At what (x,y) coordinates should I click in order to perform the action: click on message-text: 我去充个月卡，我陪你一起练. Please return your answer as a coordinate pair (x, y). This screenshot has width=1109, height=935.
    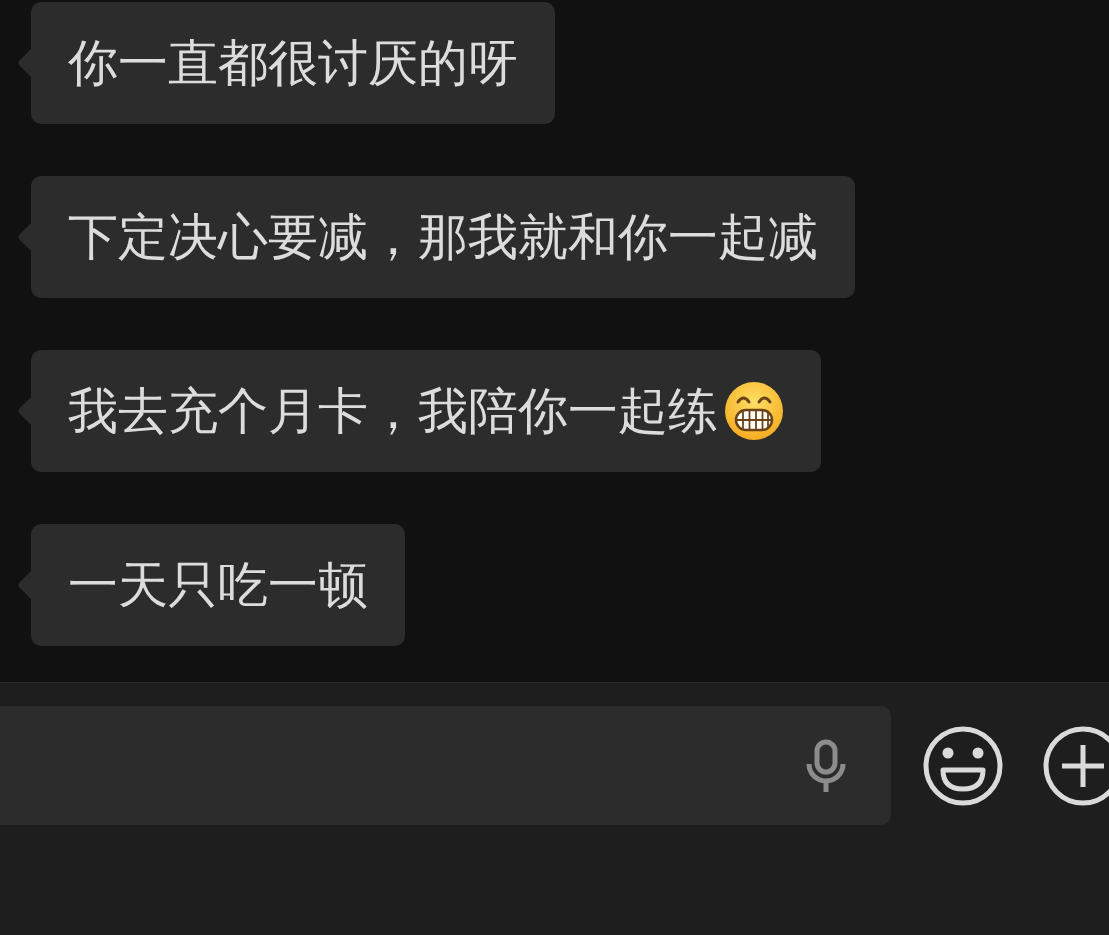
    Looking at the image, I should click on (393, 411).